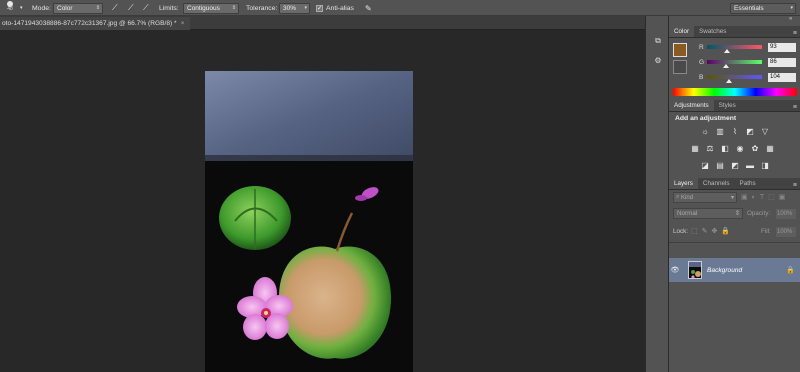 This screenshot has width=800, height=372. Describe the element at coordinates (262, 8) in the screenshot. I see `tolerance-label: Tolerance:` at that location.